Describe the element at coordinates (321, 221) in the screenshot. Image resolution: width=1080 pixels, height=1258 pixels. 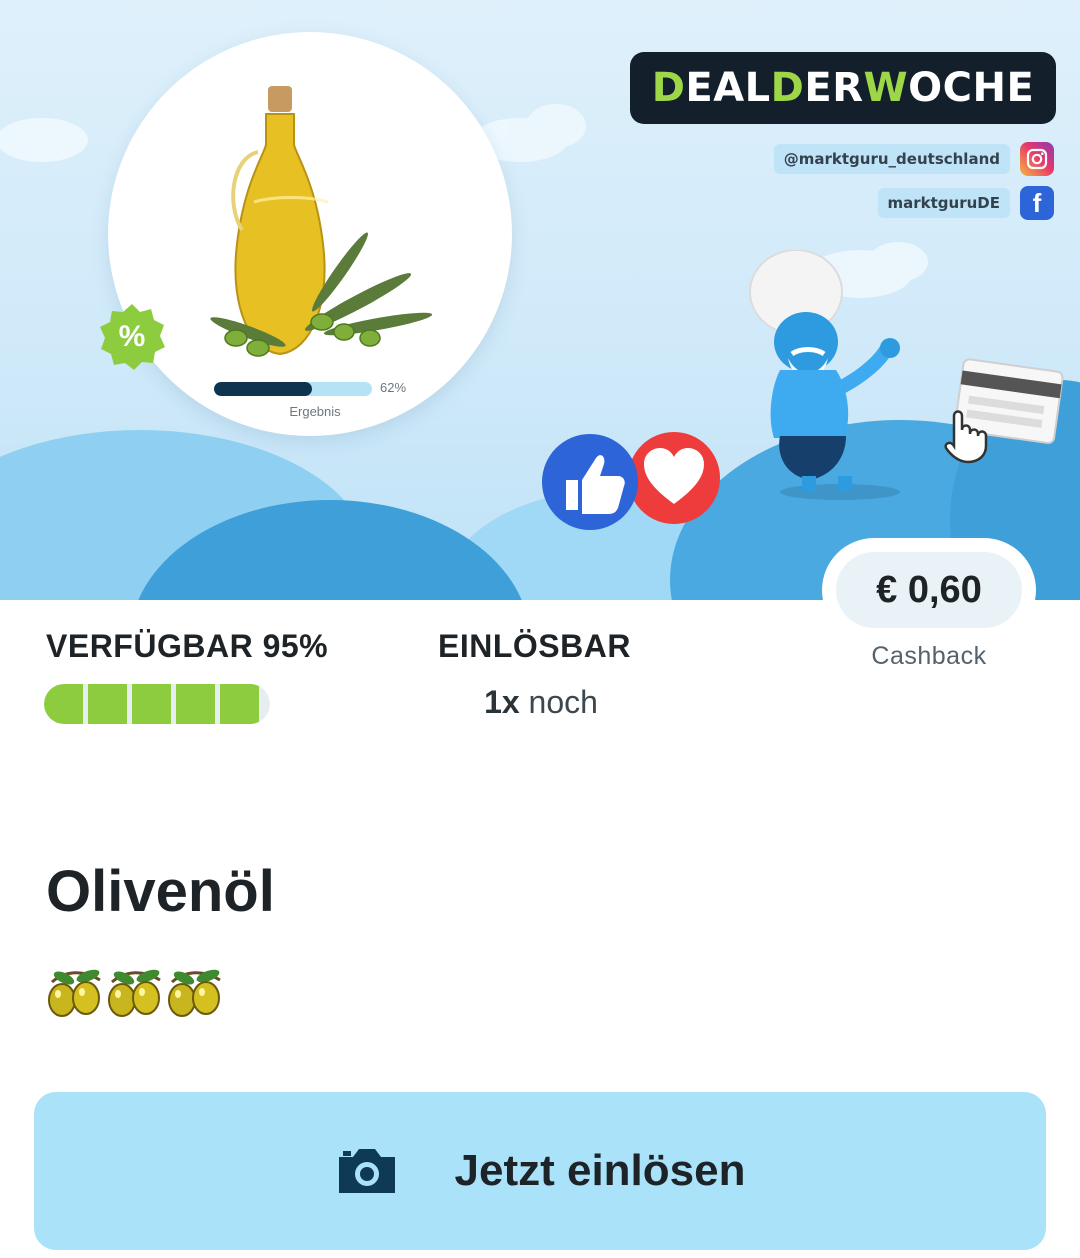
I see `olive-oil-bottle-icon` at that location.